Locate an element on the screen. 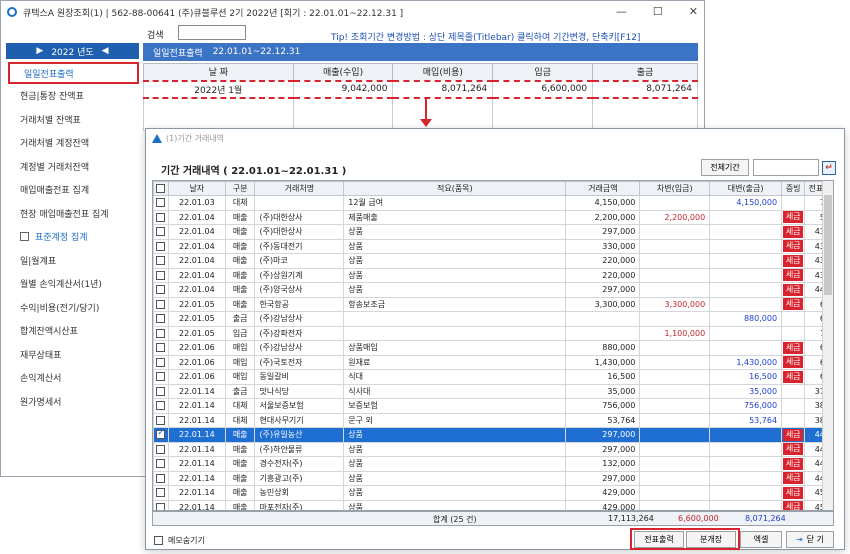 This screenshot has width=850, height=554. table-row: 22.01.05출금(주)강남상사880,00068 is located at coordinates (493, 319).